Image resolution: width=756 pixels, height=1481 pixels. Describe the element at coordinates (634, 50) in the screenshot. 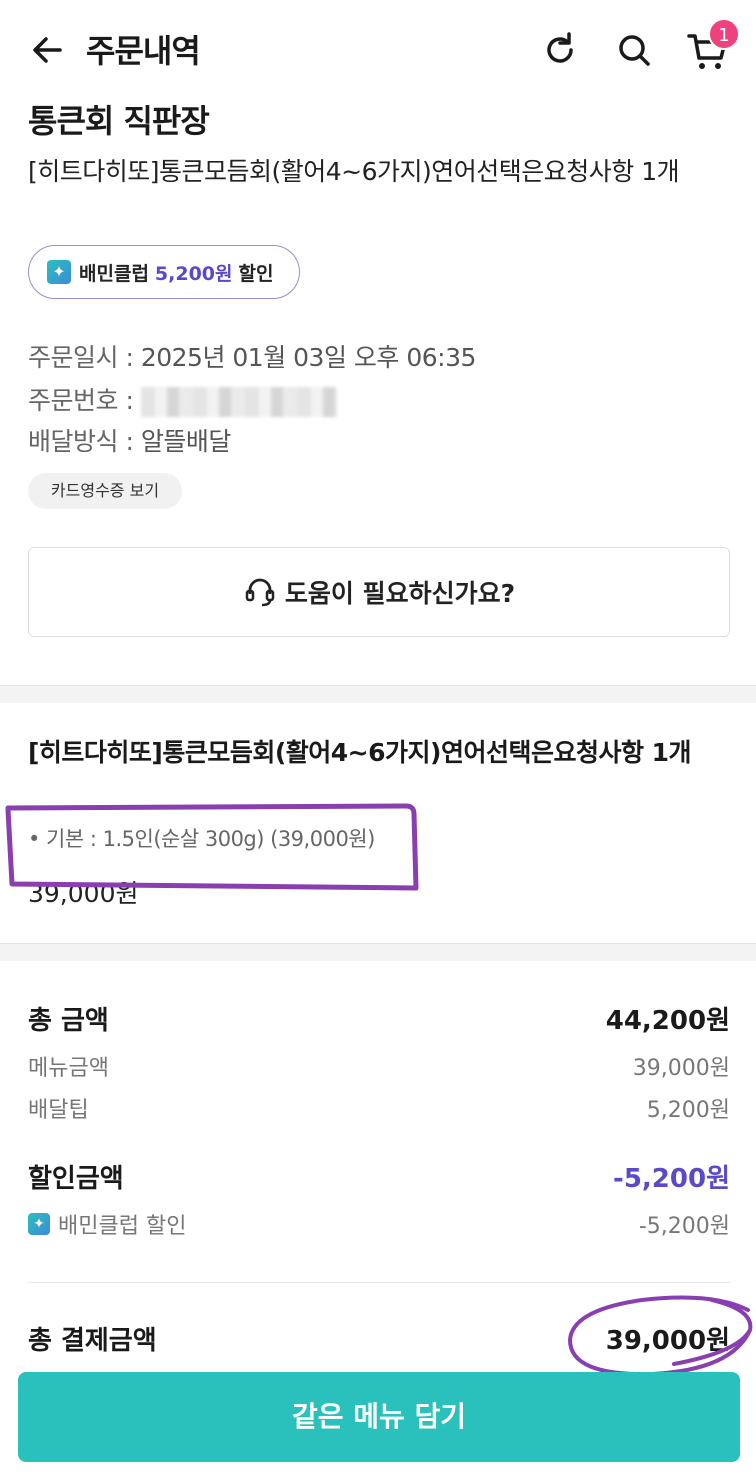

I see `search-icon` at that location.